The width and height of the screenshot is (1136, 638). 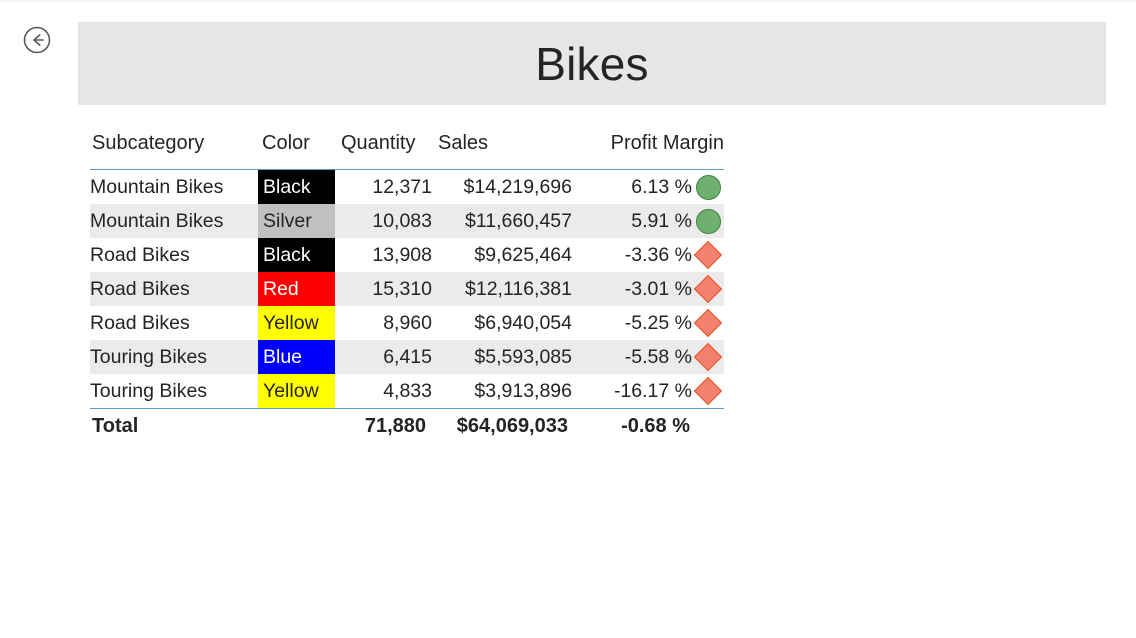 I want to click on cell-sales: $9,625,464, so click(x=502, y=255).